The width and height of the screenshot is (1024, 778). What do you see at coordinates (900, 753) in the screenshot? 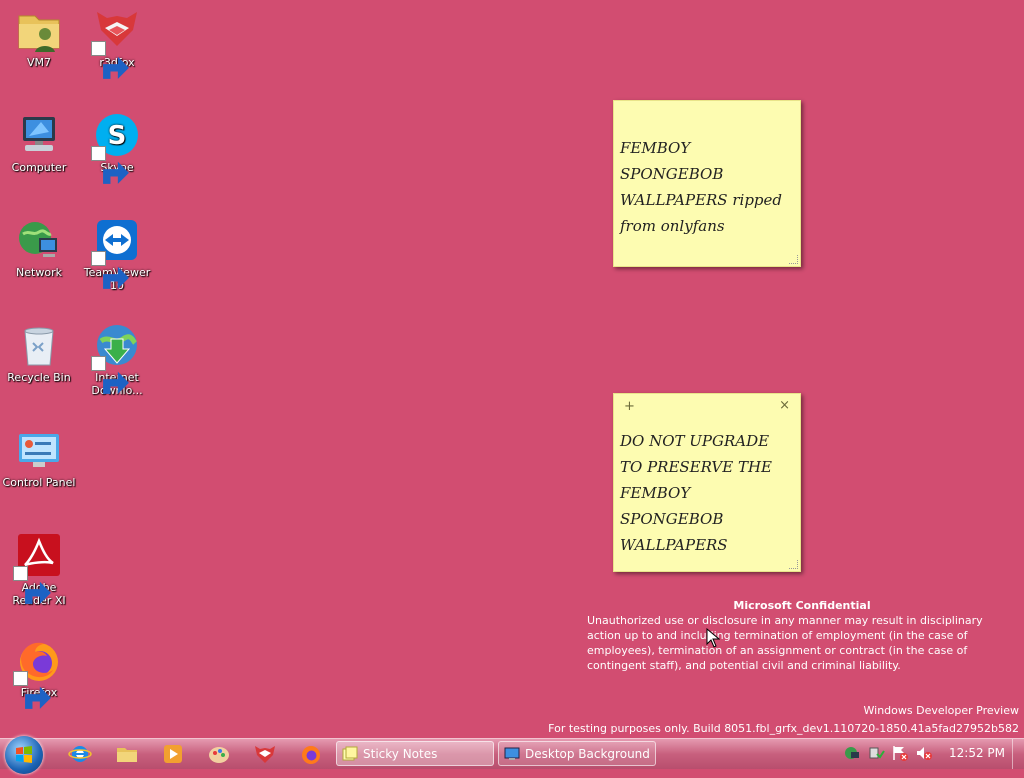
I see `action-center-icon` at bounding box center [900, 753].